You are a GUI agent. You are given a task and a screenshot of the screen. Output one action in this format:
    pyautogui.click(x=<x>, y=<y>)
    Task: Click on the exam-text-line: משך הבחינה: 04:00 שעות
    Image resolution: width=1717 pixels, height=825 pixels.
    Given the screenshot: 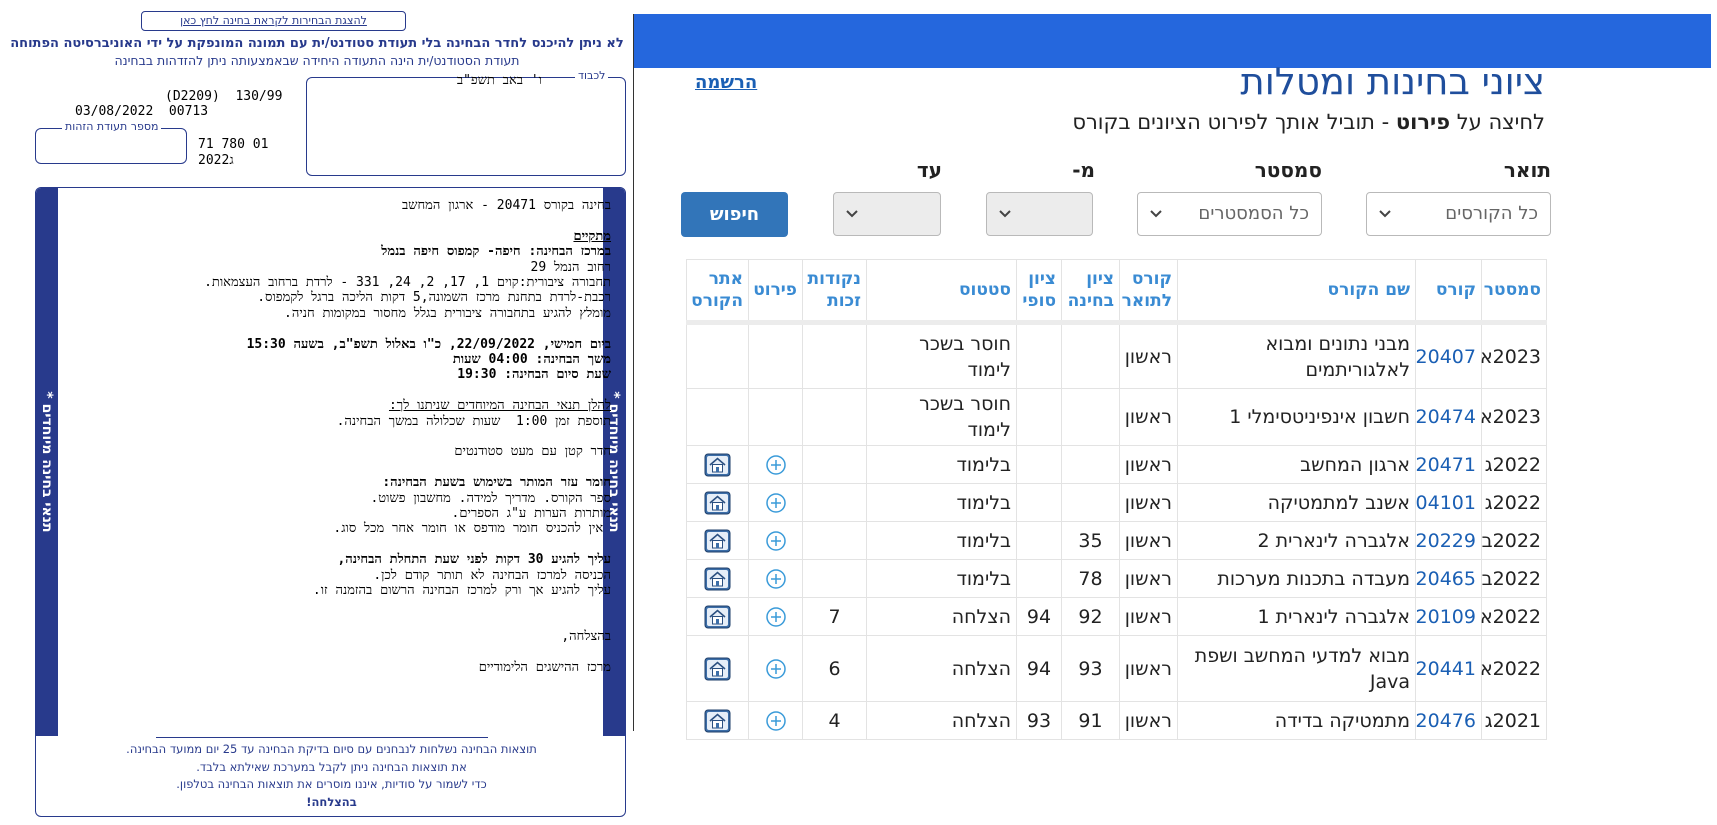 What is the action you would take?
    pyautogui.click(x=531, y=360)
    